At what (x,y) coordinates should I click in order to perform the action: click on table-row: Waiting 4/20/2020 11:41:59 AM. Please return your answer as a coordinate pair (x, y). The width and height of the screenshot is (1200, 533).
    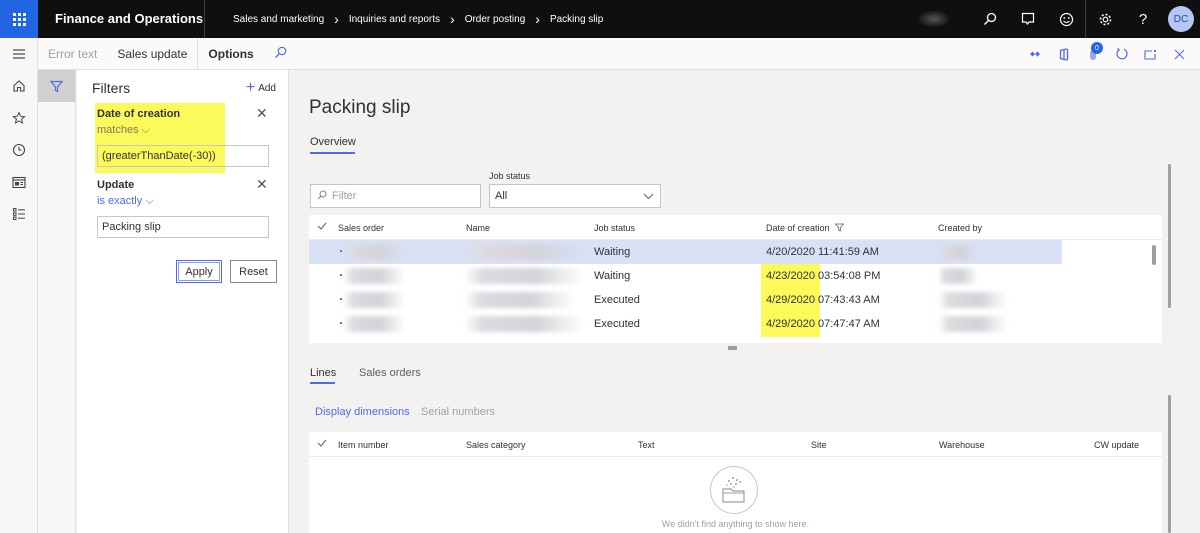
    Looking at the image, I should click on (685, 252).